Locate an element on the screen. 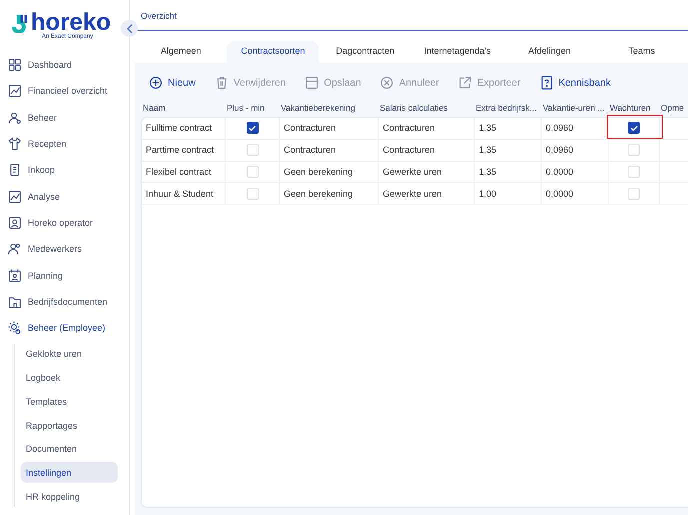 The height and width of the screenshot is (515, 688). trash-icon is located at coordinates (221, 83).